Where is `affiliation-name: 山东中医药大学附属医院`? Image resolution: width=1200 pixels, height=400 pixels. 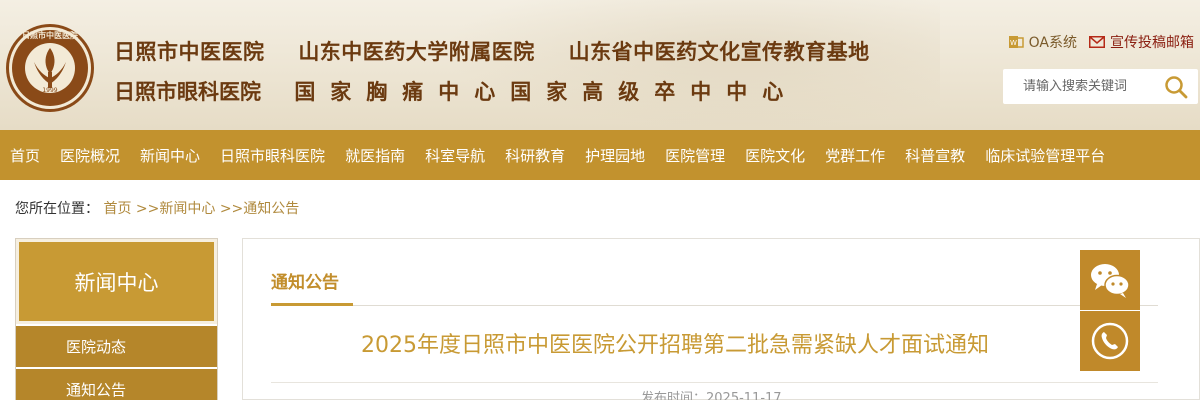
affiliation-name: 山东中医药大学附属医院 is located at coordinates (416, 52).